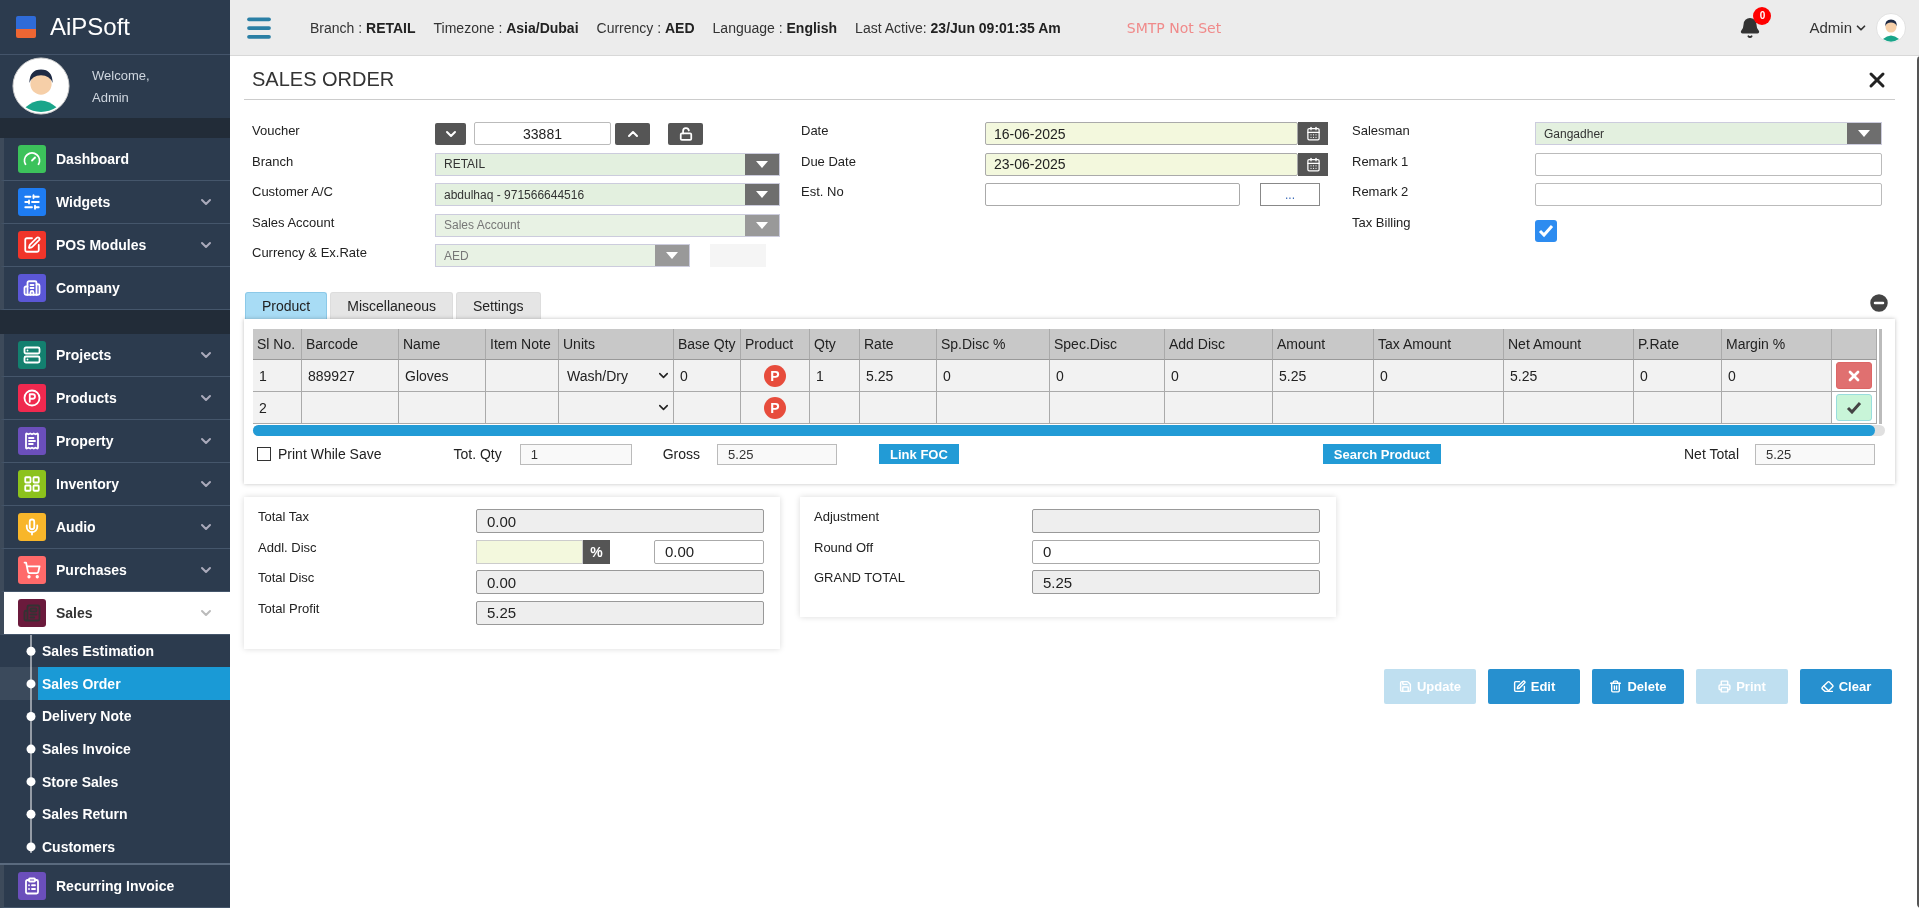  What do you see at coordinates (1854, 375) in the screenshot?
I see `delete-row-button` at bounding box center [1854, 375].